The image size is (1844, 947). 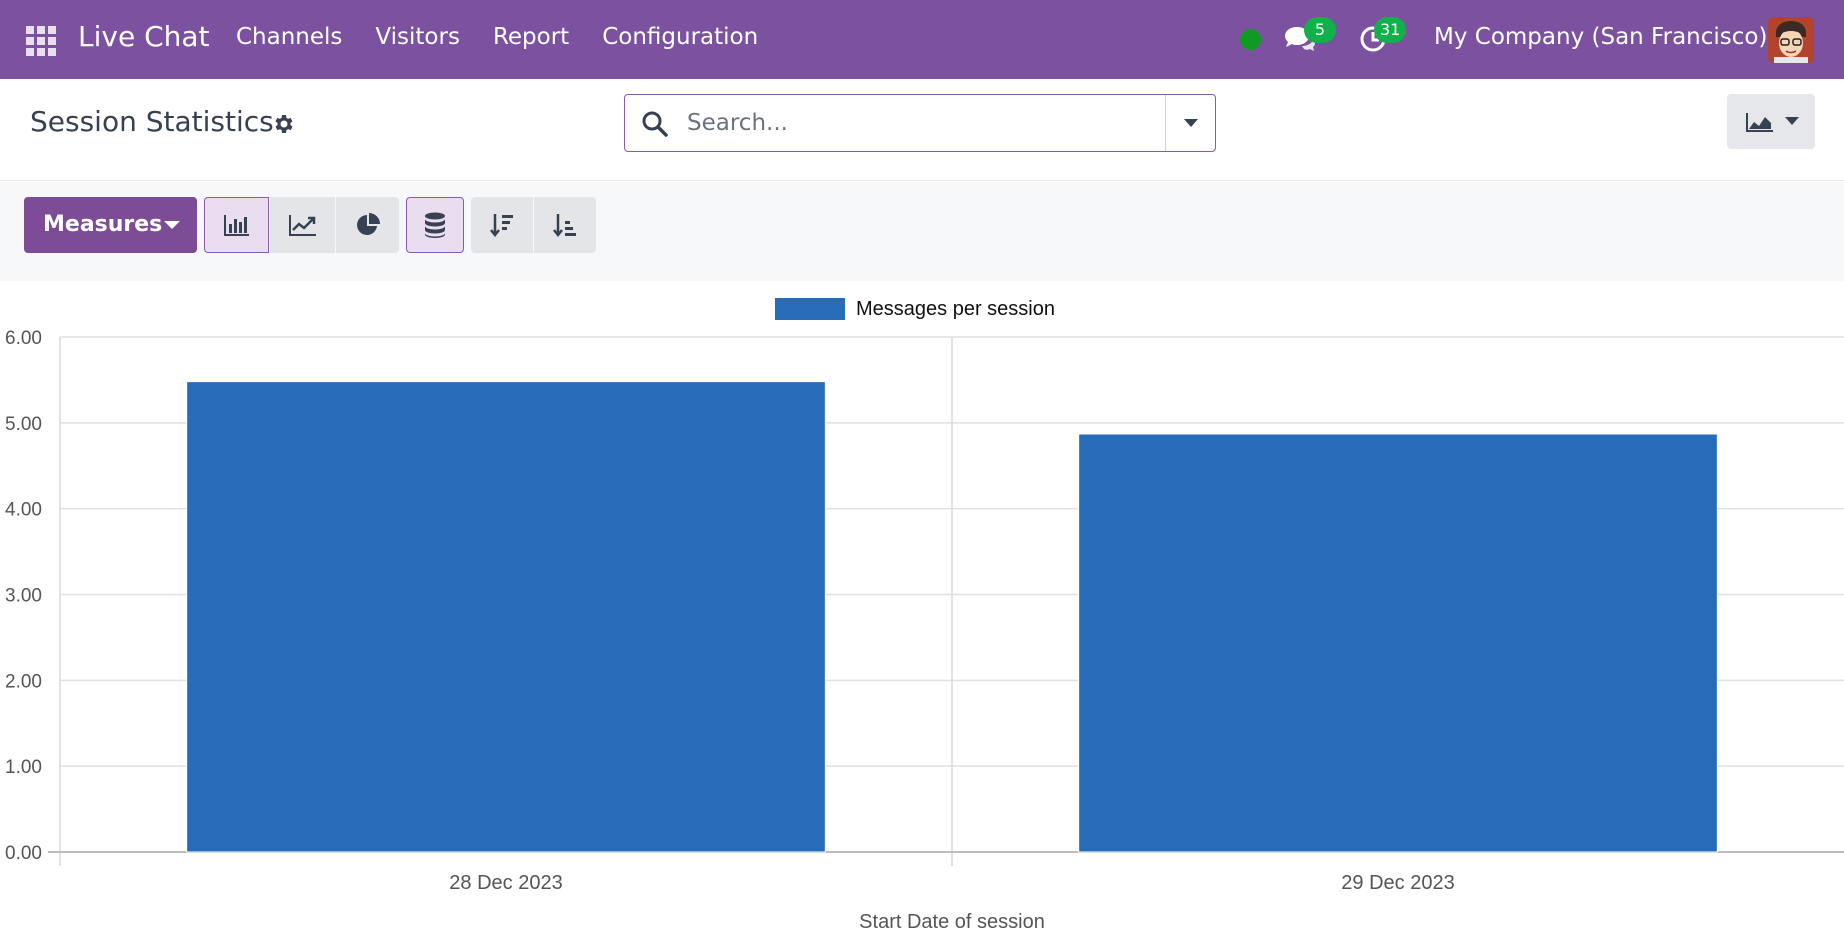 I want to click on gear-icon, so click(x=283, y=124).